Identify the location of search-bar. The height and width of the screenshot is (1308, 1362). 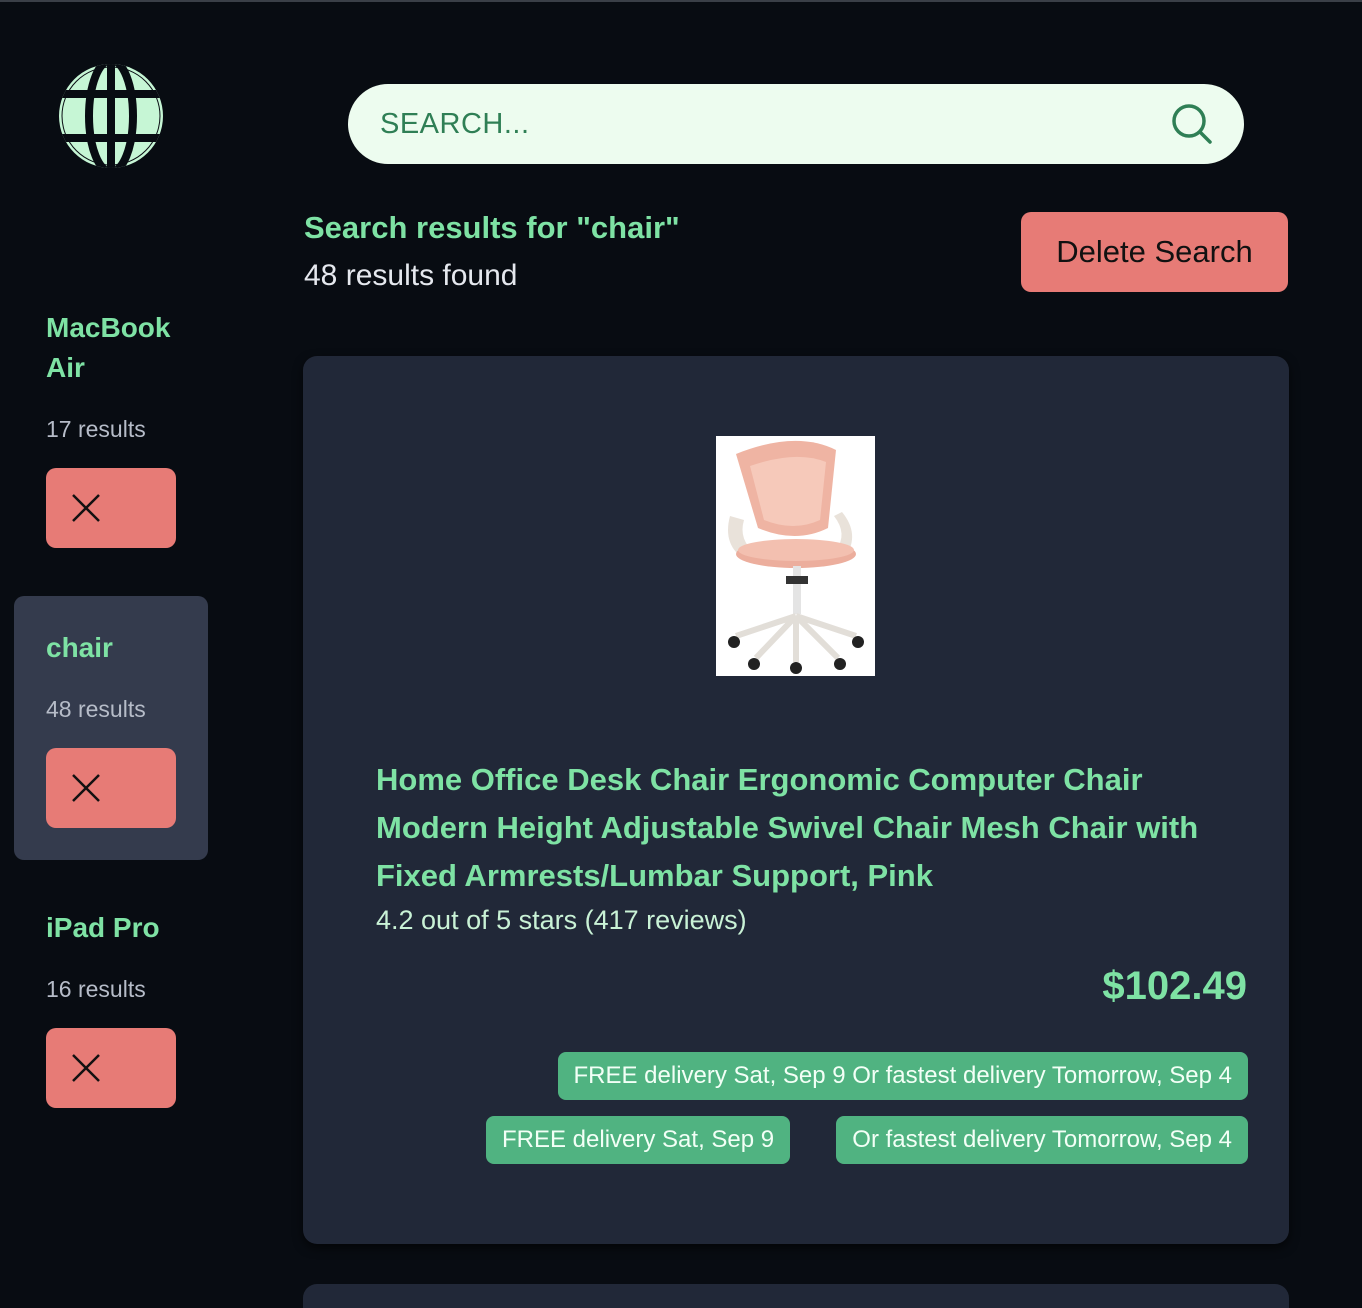
(796, 124).